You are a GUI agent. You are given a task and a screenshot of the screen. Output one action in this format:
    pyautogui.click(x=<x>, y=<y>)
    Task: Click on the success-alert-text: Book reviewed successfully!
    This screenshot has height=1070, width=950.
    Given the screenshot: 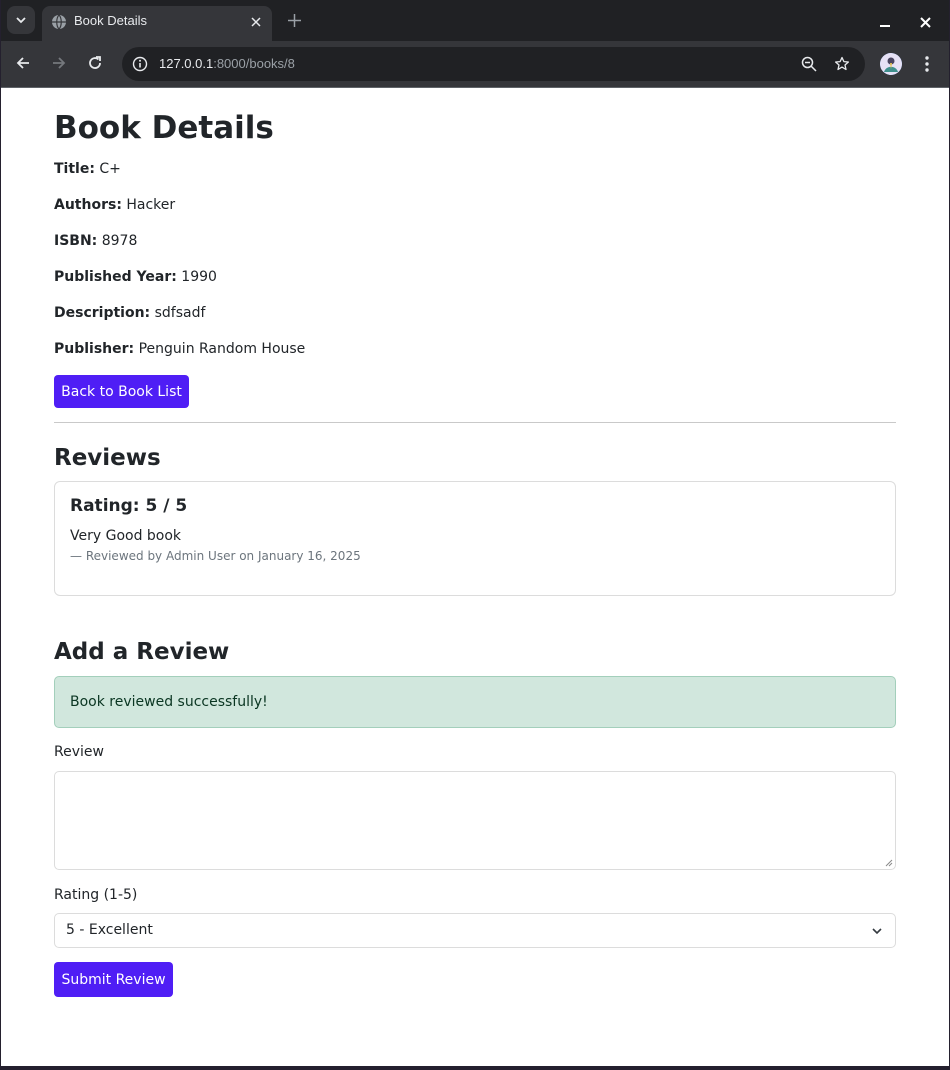 What is the action you would take?
    pyautogui.click(x=169, y=702)
    